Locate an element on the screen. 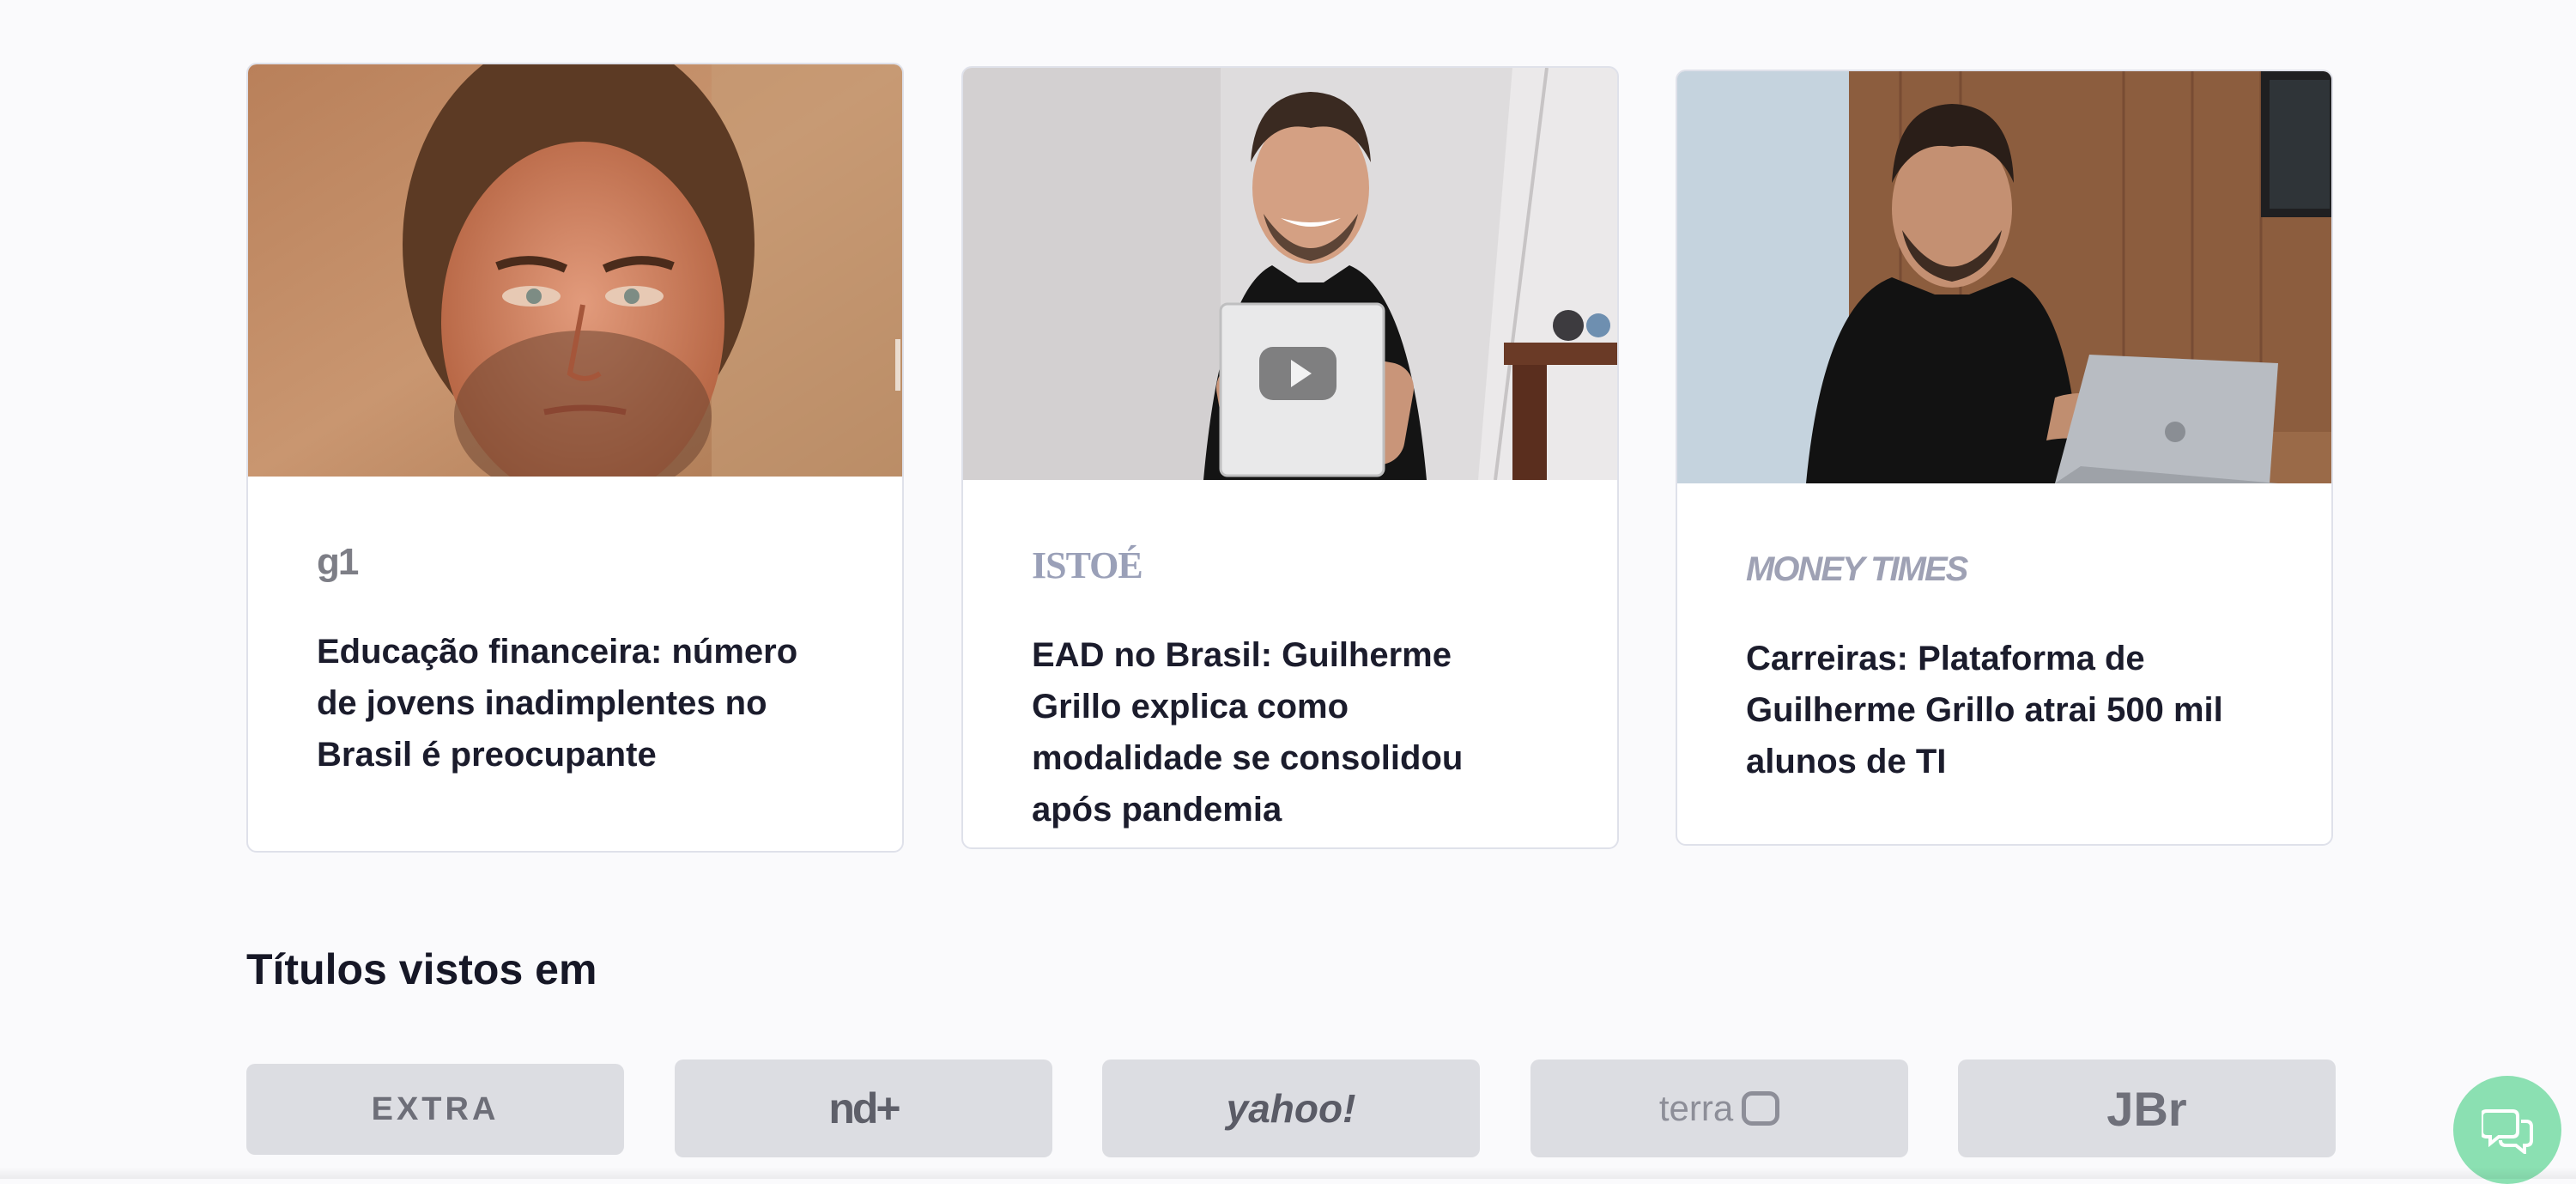 The height and width of the screenshot is (1184, 2576). terra-icon is located at coordinates (1761, 1109).